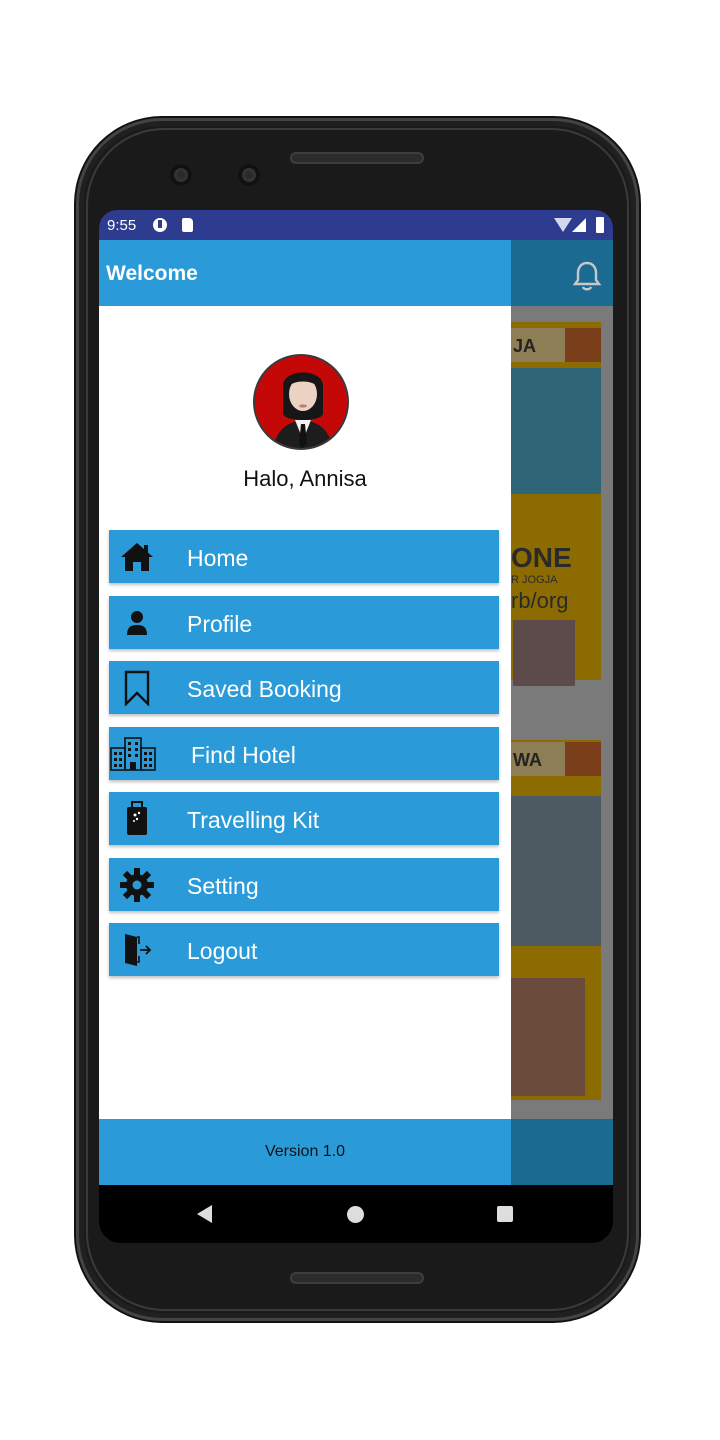  I want to click on gear-icon, so click(137, 885).